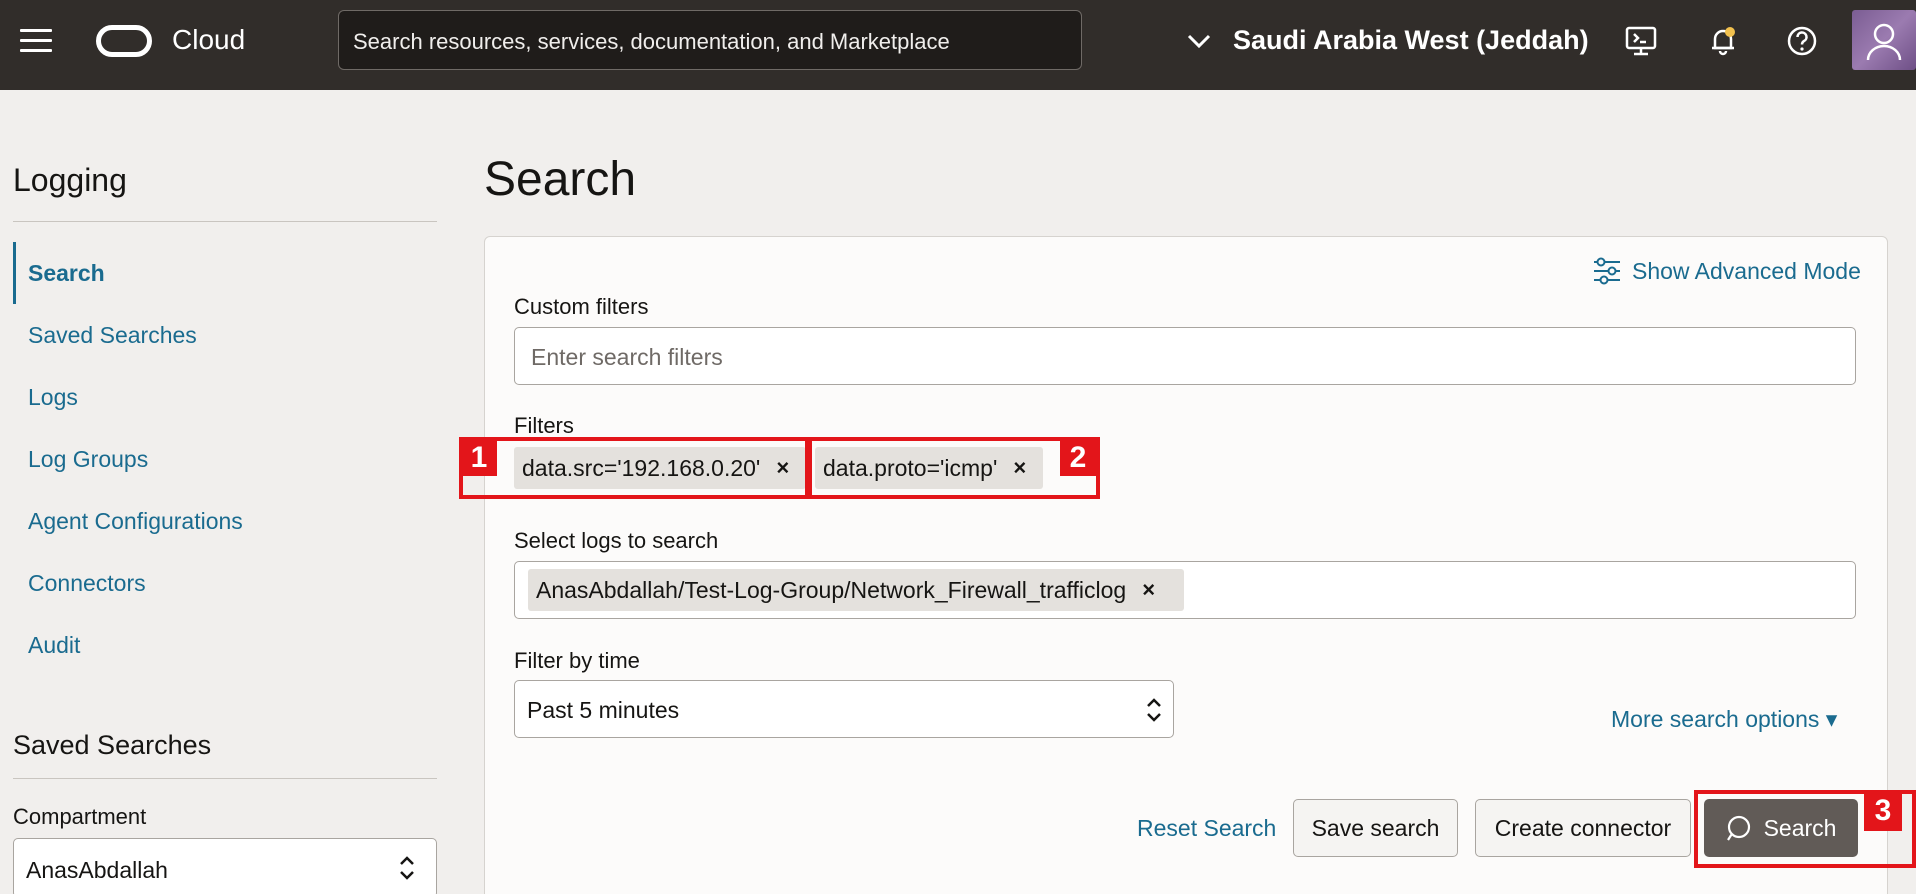 The width and height of the screenshot is (1916, 894). What do you see at coordinates (1641, 41) in the screenshot?
I see `cloud-shell-icon` at bounding box center [1641, 41].